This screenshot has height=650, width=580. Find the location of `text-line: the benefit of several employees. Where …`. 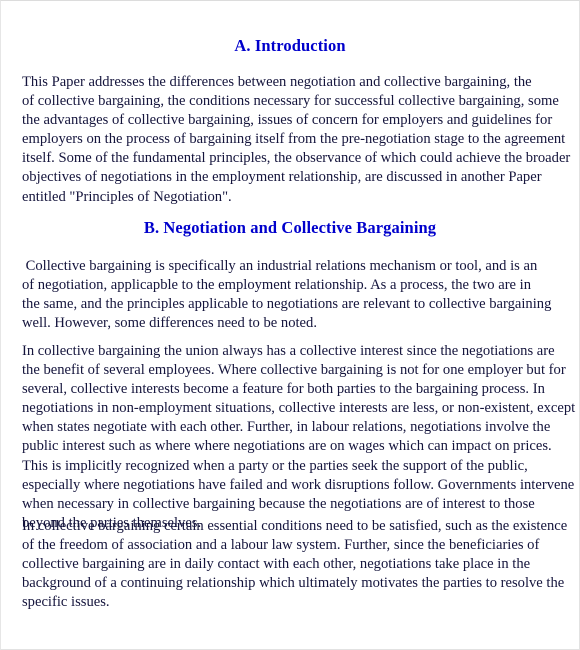

text-line: the benefit of several employees. Where … is located at coordinates (294, 370).